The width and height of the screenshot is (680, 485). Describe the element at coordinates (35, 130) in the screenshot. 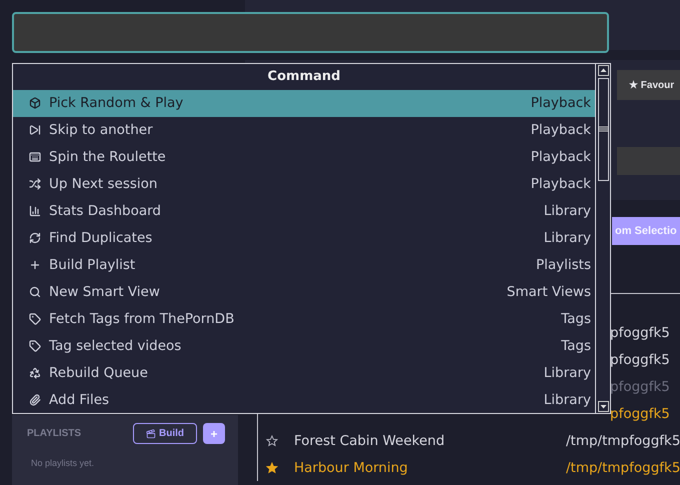

I see `skip-forward-icon` at that location.